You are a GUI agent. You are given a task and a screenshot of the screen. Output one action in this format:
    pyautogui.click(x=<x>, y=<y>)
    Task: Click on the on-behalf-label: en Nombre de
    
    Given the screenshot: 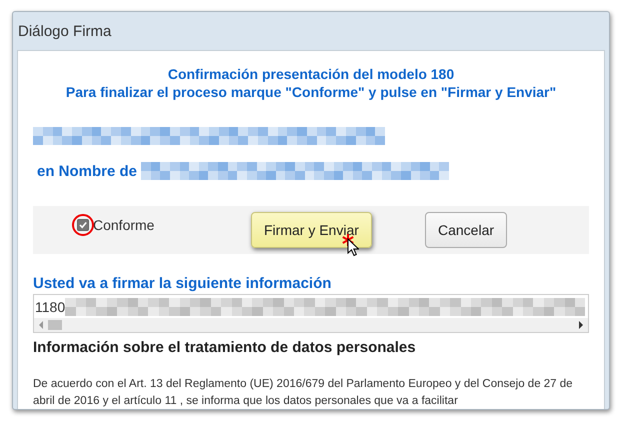 What is the action you would take?
    pyautogui.click(x=87, y=171)
    